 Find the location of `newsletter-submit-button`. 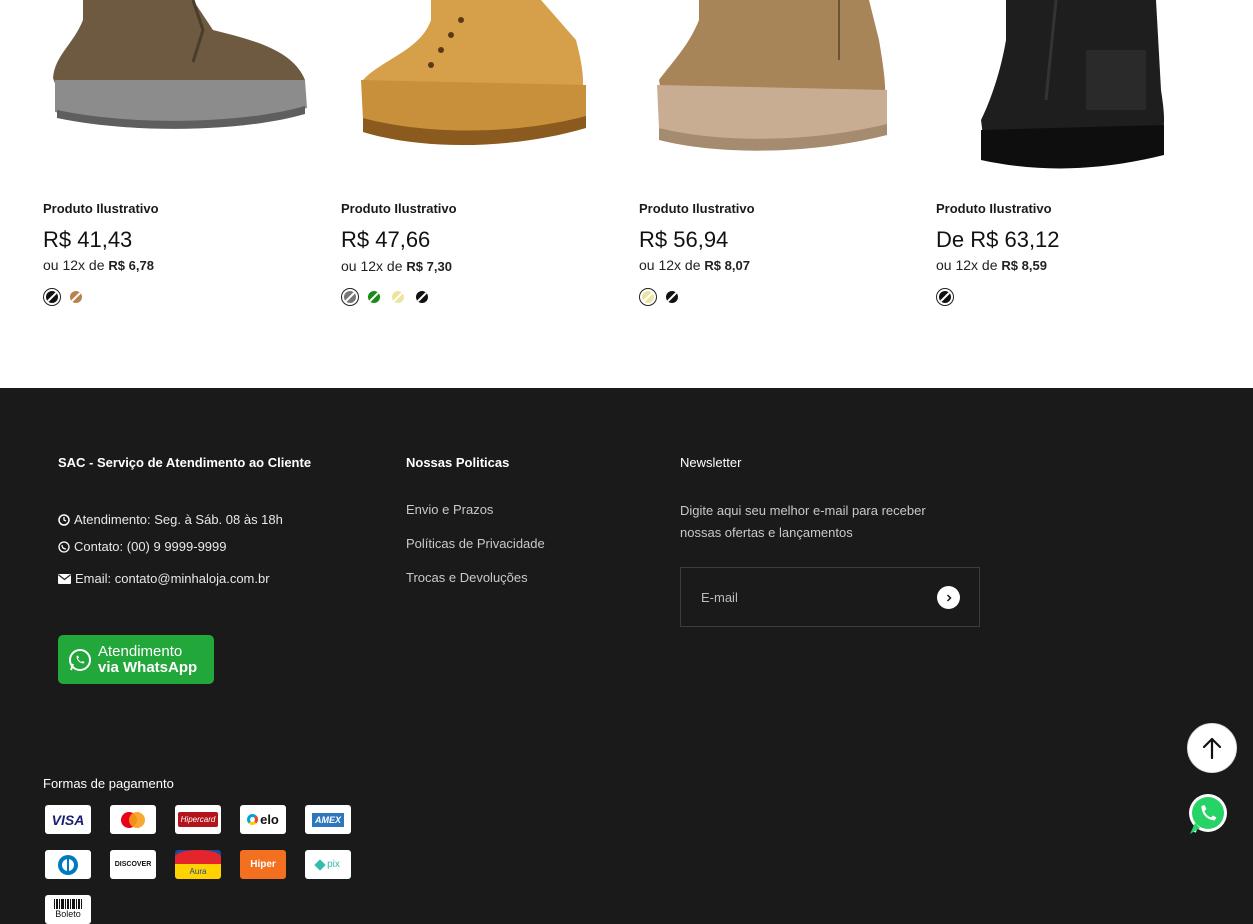

newsletter-submit-button is located at coordinates (948, 597).